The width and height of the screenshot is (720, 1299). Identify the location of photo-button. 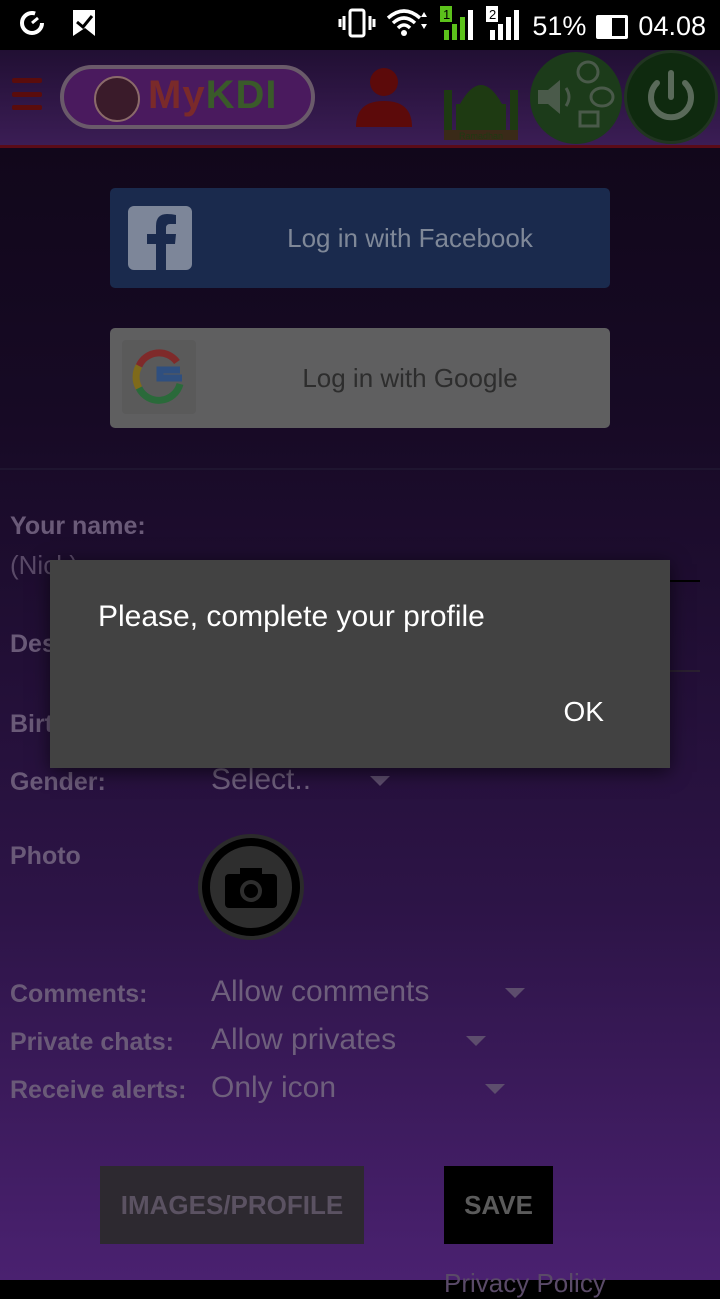
(251, 887).